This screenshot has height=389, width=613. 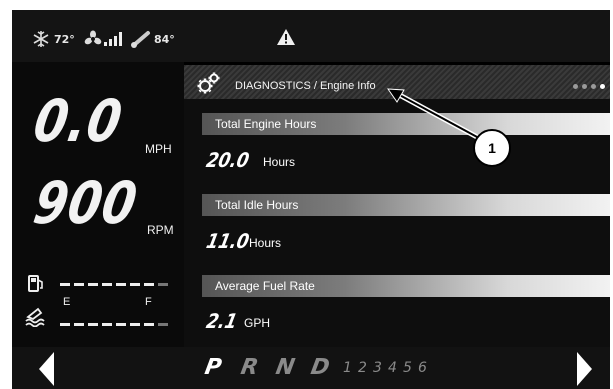 I want to click on fan-signal-status, so click(x=104, y=39).